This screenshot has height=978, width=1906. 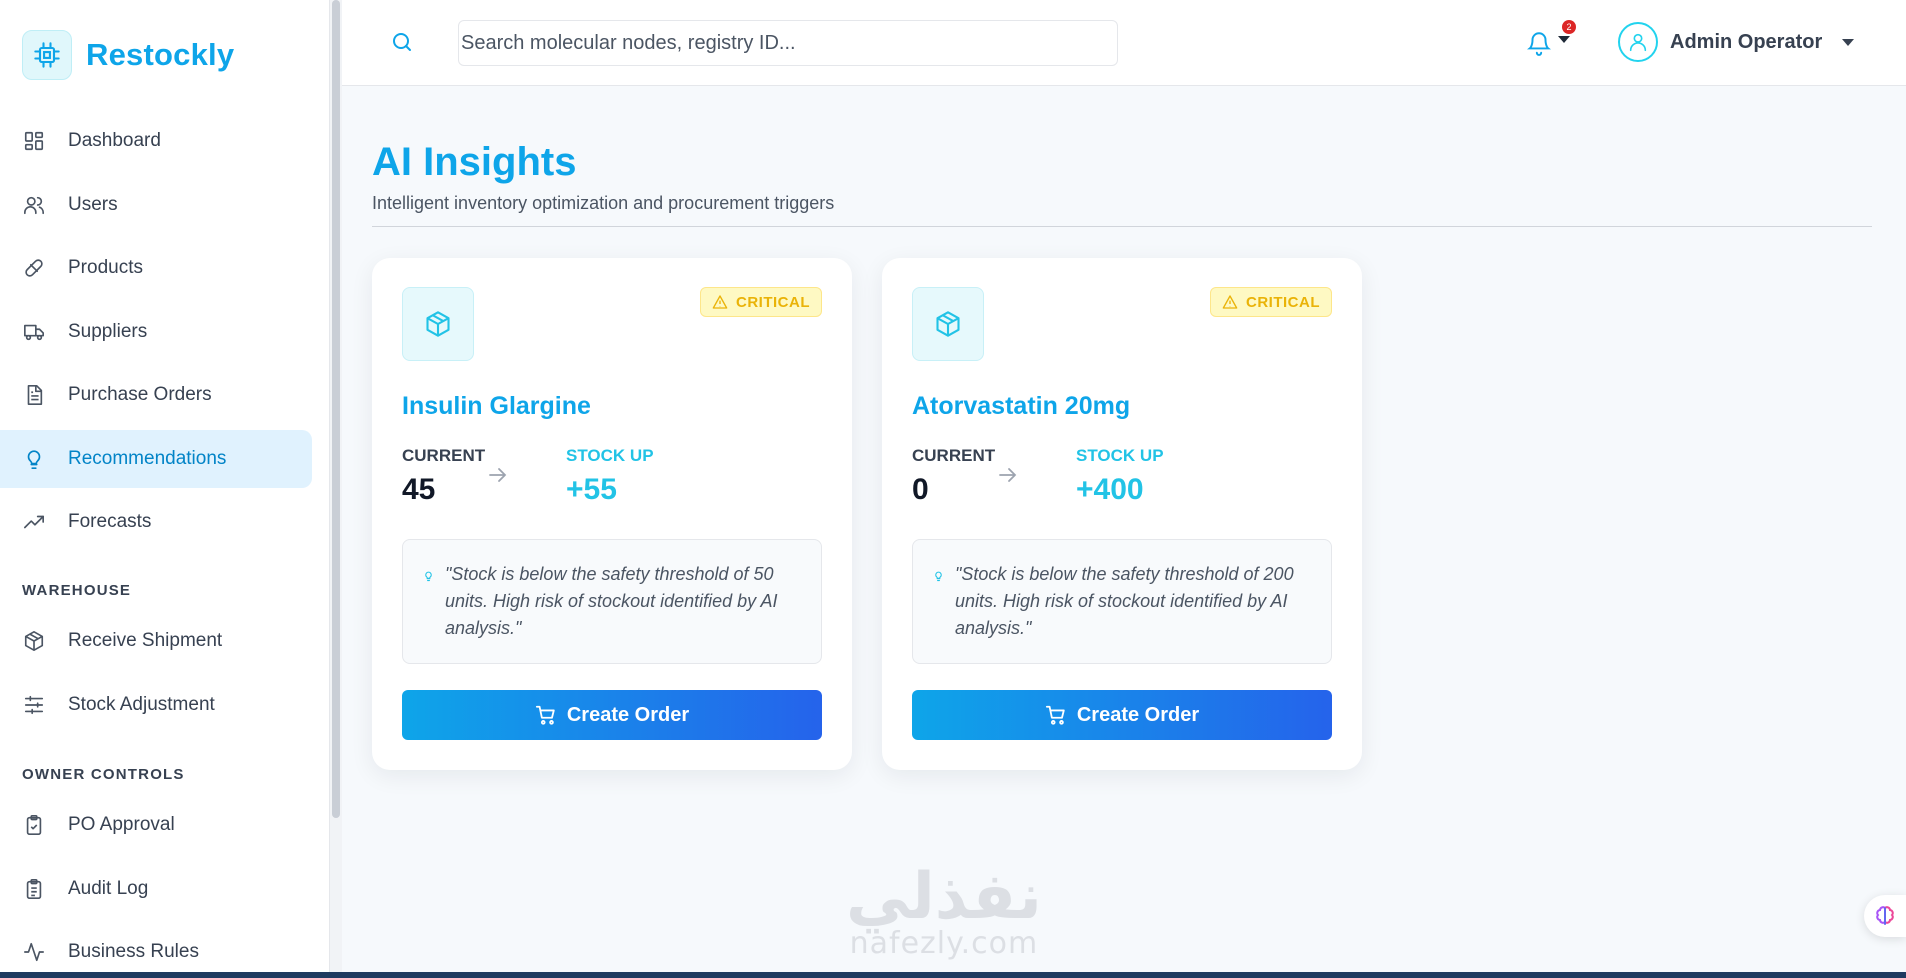 I want to click on ai-assistant-button, so click(x=1885, y=916).